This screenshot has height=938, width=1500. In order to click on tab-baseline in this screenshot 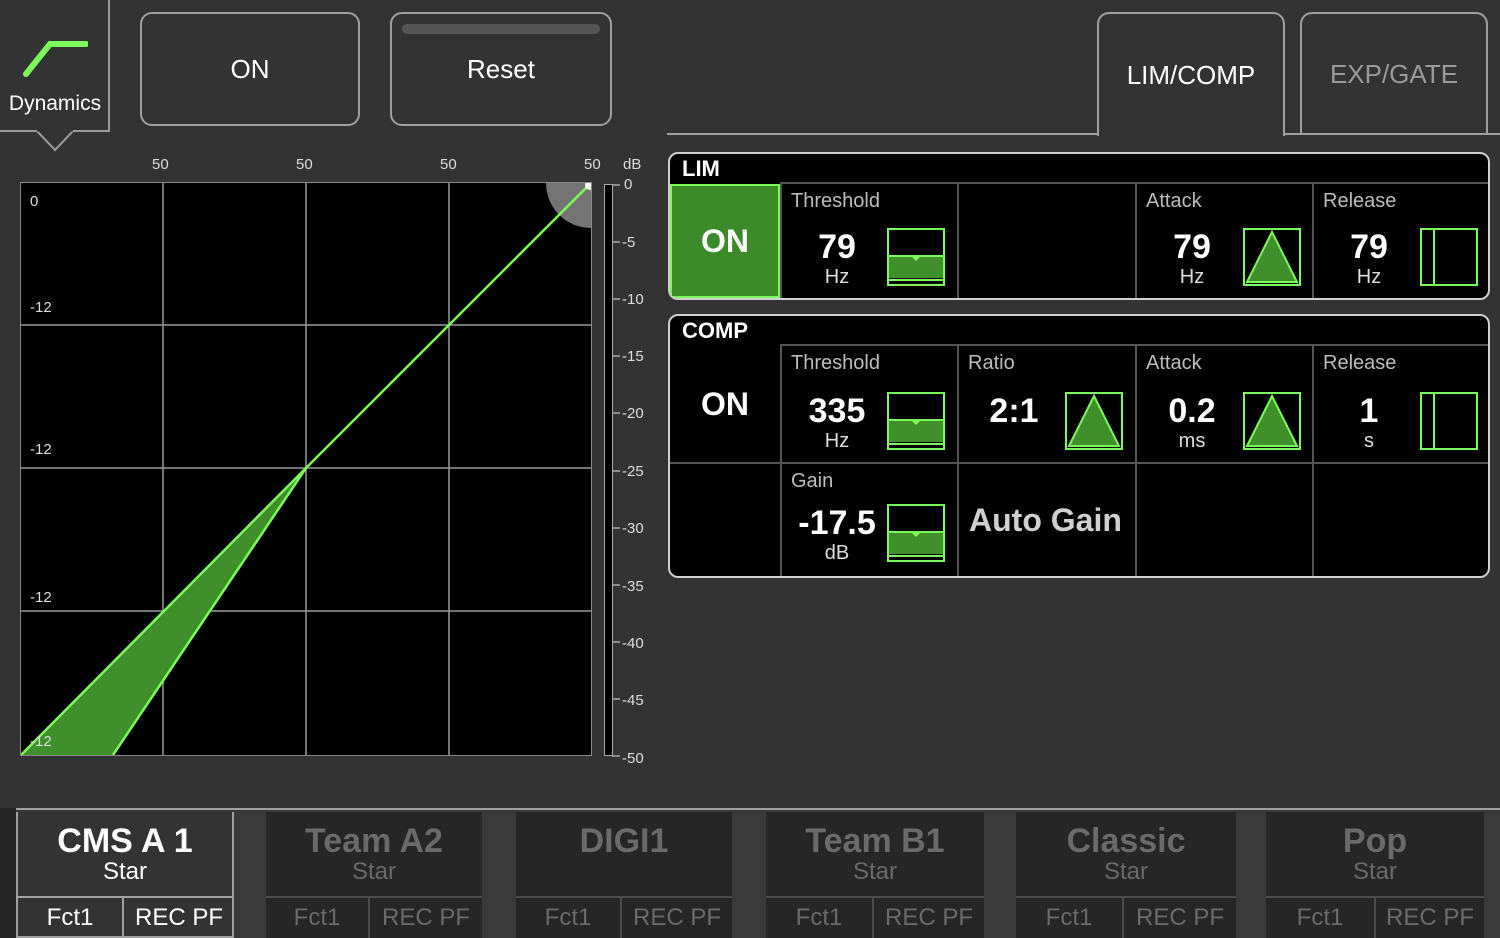, I will do `click(883, 134)`.